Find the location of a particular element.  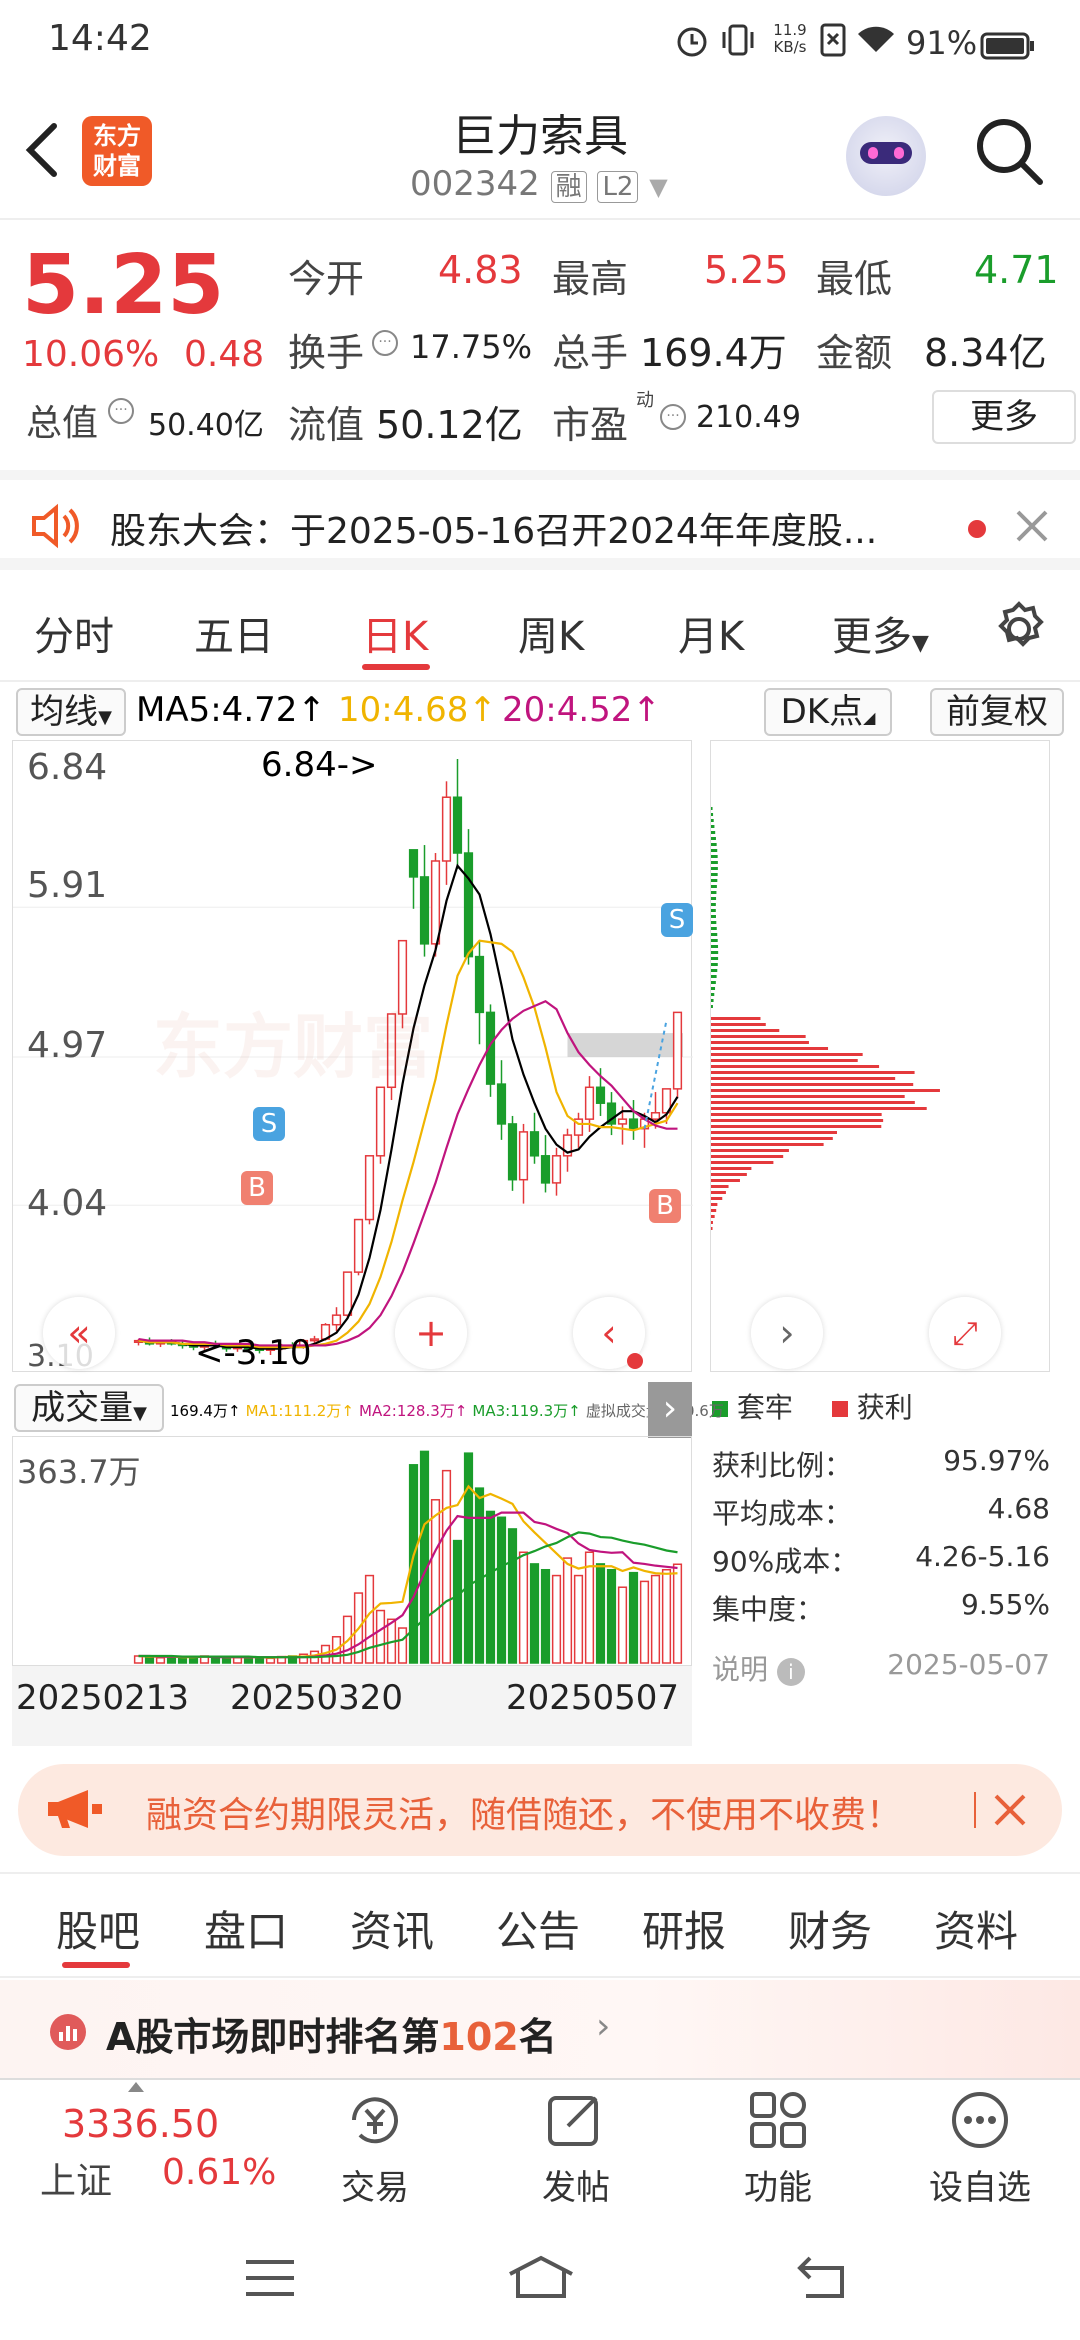

vol-ma3: MA3:119.3万↑ is located at coordinates (526, 1411).